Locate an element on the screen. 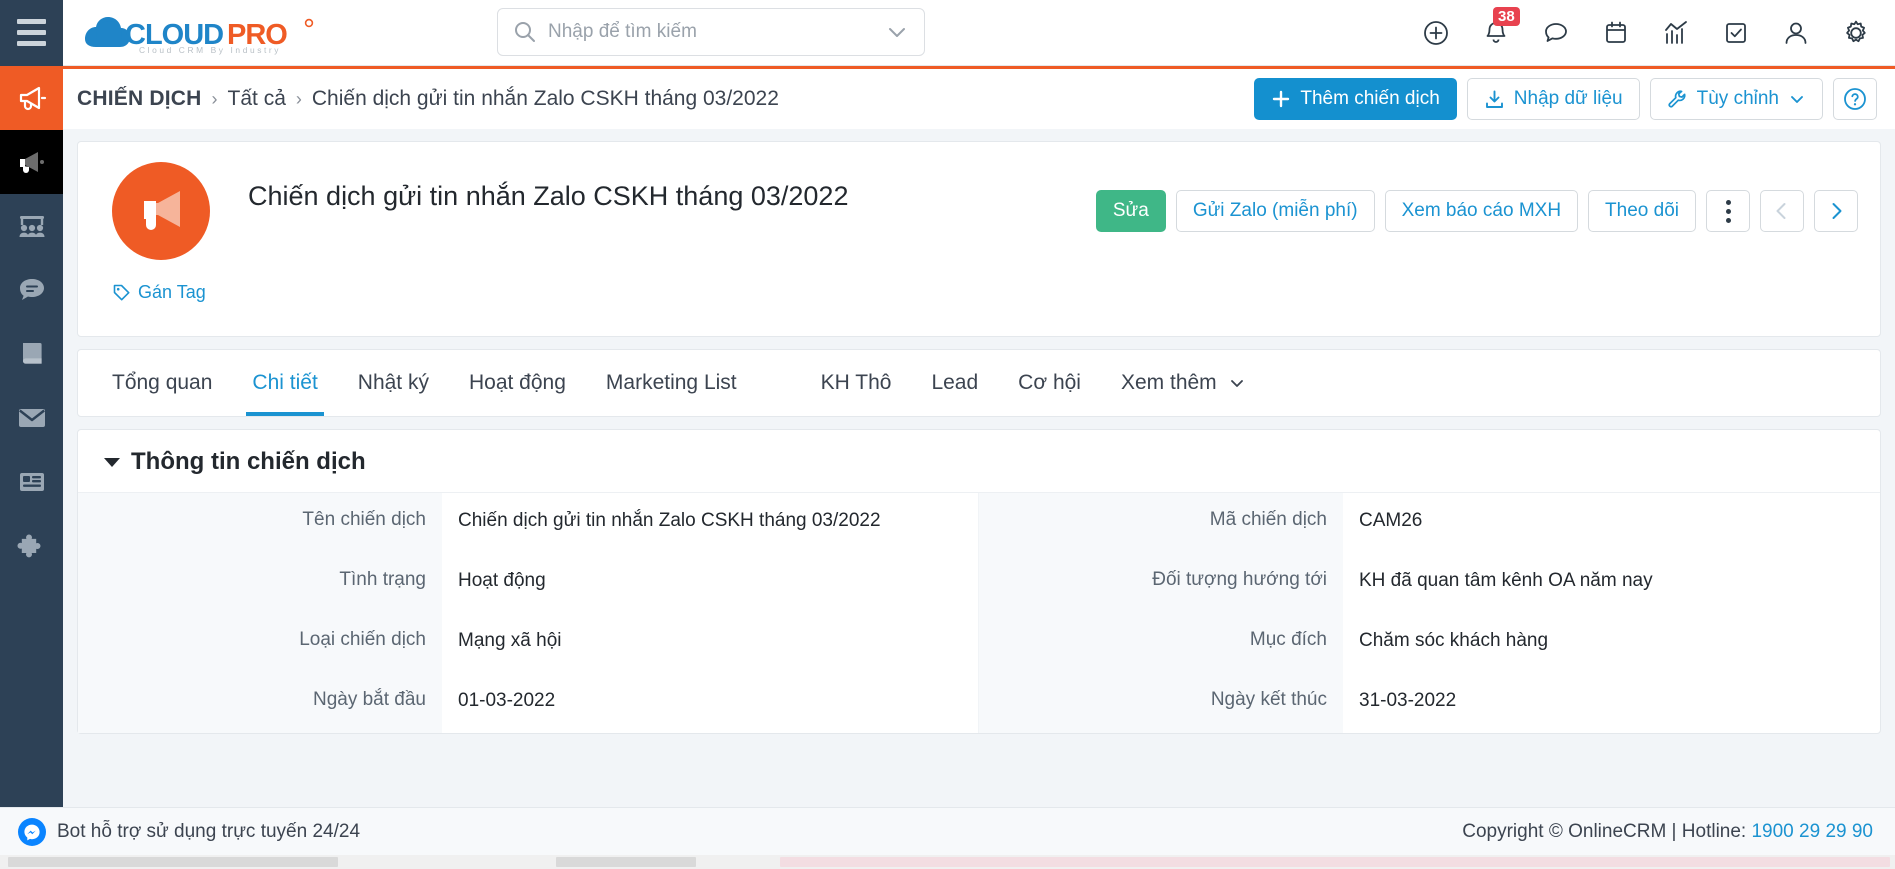 The image size is (1895, 869). add-campaign-button: Thêm chiến dịch is located at coordinates (1355, 99).